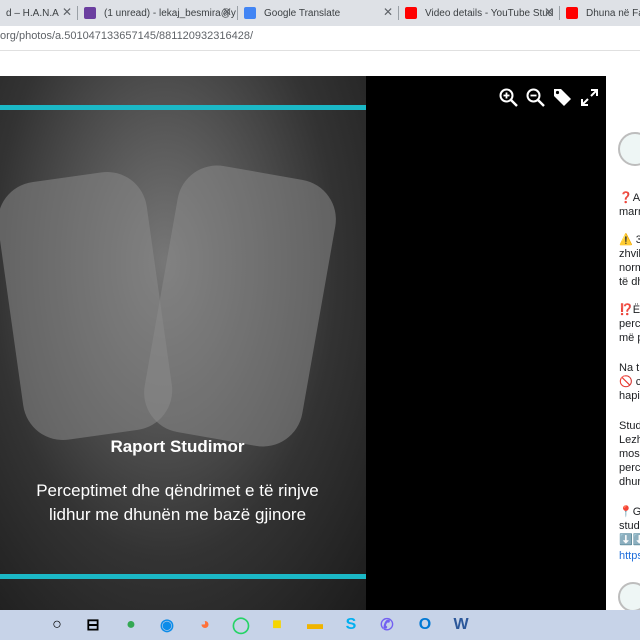 This screenshot has width=640, height=640. What do you see at coordinates (629, 440) in the screenshot?
I see `post-text-line: Lezh` at bounding box center [629, 440].